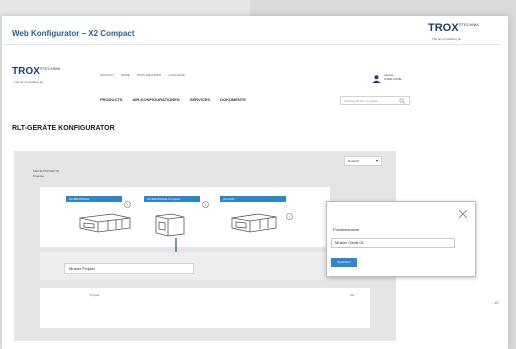  I want to click on table-header-action: Akt., so click(353, 295).